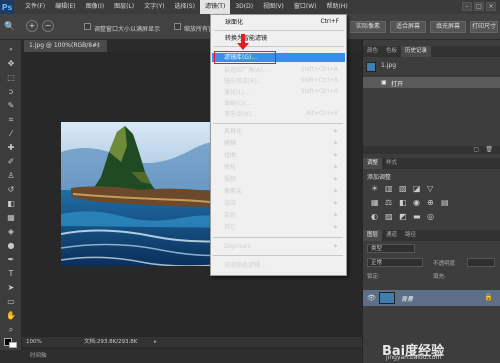 The height and width of the screenshot is (363, 500). What do you see at coordinates (11, 77) in the screenshot?
I see `marquee-tool-icon: ⬚` at bounding box center [11, 77].